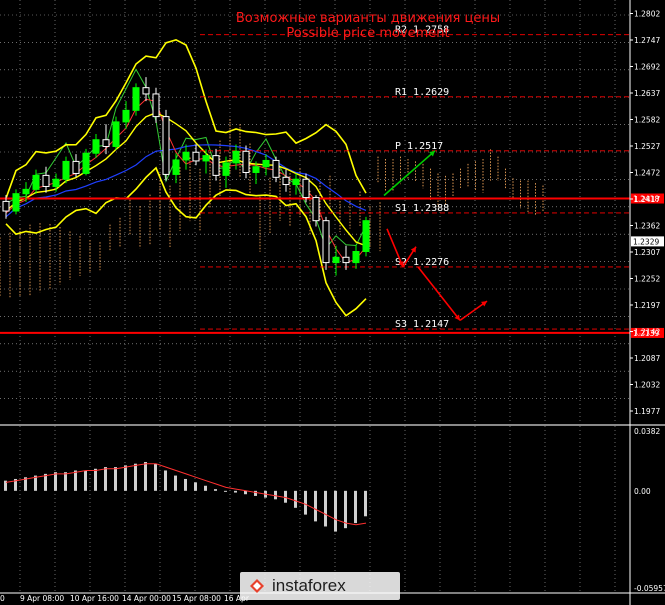 This screenshot has height=605, width=665. I want to click on price-tick-label: 1.2142, so click(647, 331).